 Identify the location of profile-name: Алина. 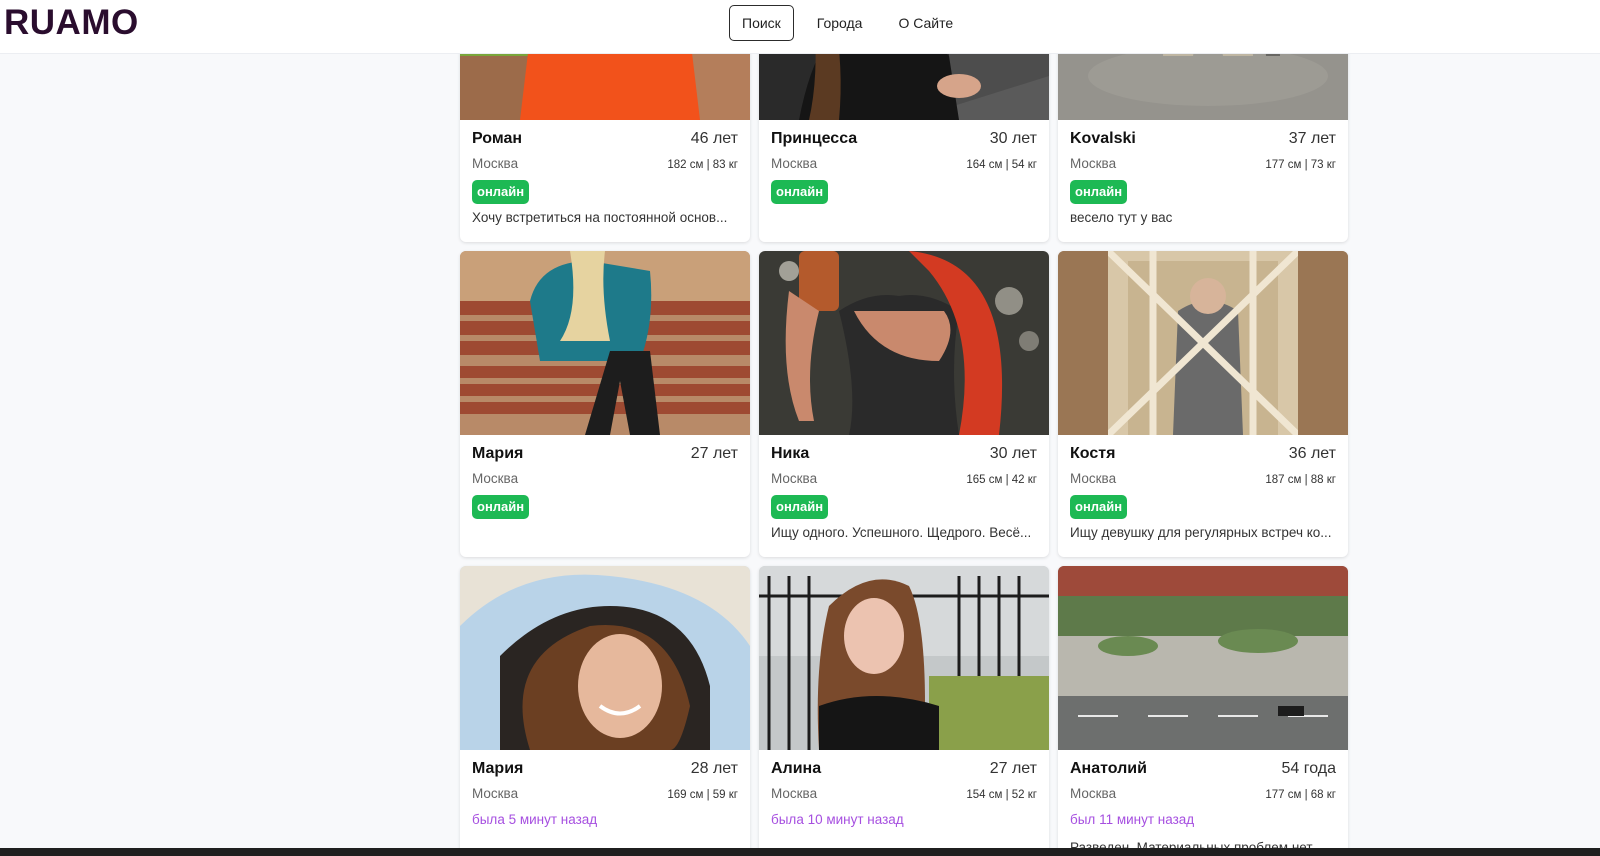
(796, 768).